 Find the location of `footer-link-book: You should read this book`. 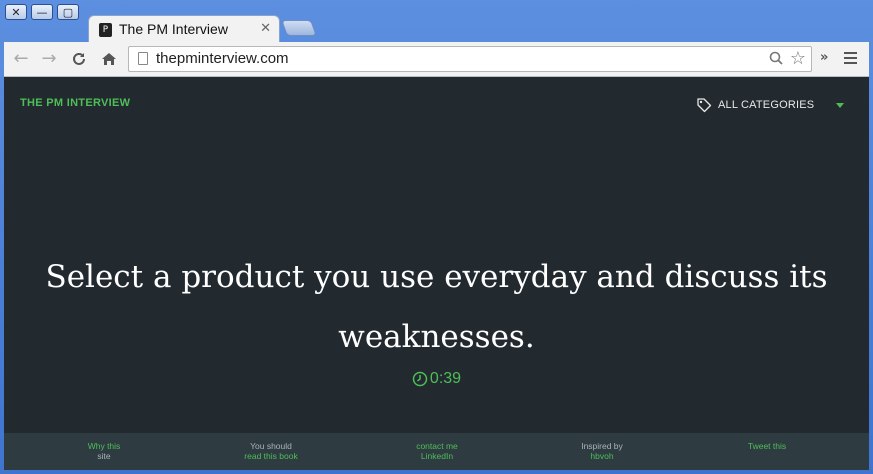

footer-link-book: You should read this book is located at coordinates (271, 451).